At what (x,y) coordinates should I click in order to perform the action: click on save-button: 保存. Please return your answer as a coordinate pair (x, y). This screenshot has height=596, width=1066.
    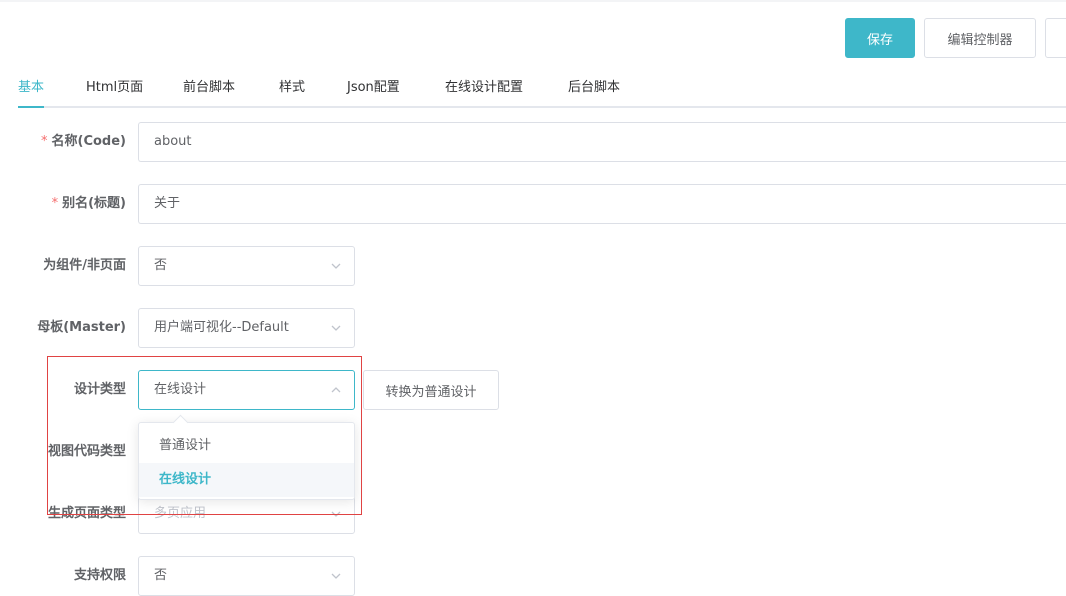
    Looking at the image, I should click on (880, 38).